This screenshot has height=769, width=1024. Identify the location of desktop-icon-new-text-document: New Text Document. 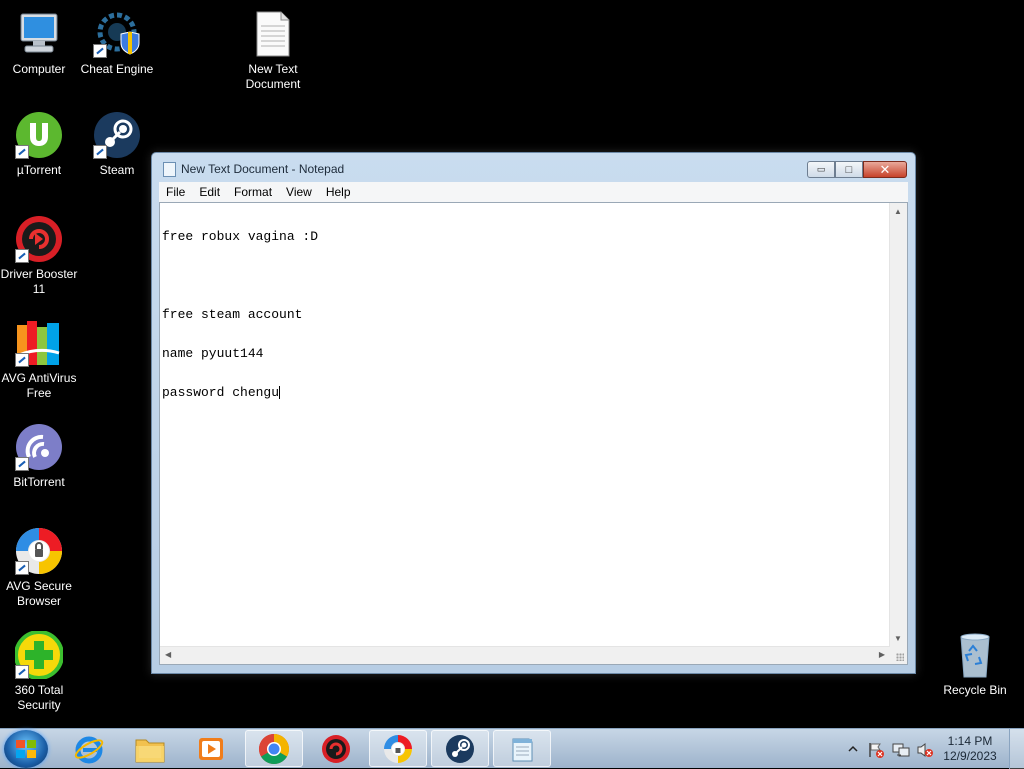
(273, 51).